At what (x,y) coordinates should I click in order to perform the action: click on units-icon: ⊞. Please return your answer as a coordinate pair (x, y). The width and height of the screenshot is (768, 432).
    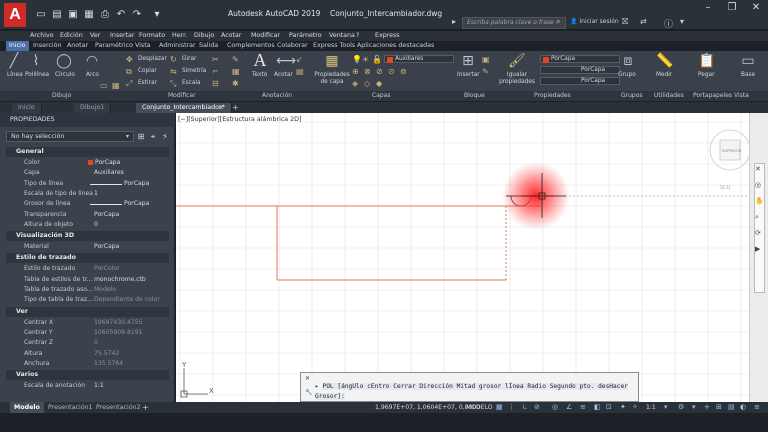
    Looking at the image, I should click on (719, 407).